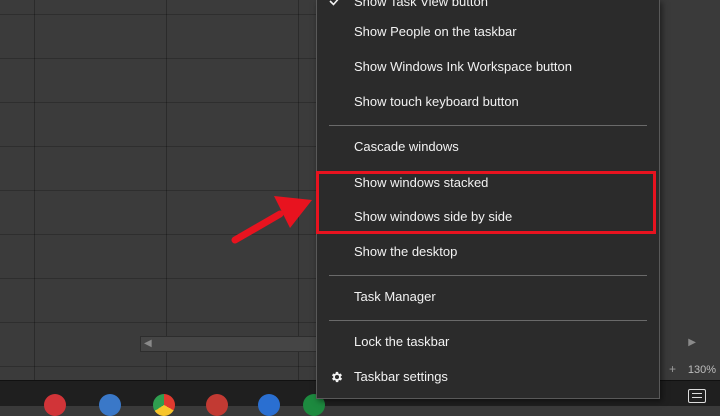 The height and width of the screenshot is (416, 720). Describe the element at coordinates (231, 344) in the screenshot. I see `horizontal-scrollbar: ◀` at that location.